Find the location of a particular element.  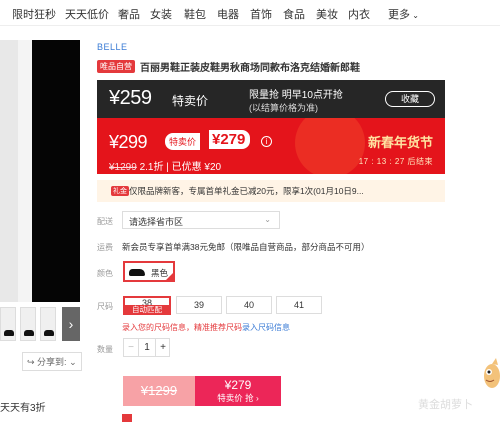

shipping-label: 运费 is located at coordinates (105, 247).